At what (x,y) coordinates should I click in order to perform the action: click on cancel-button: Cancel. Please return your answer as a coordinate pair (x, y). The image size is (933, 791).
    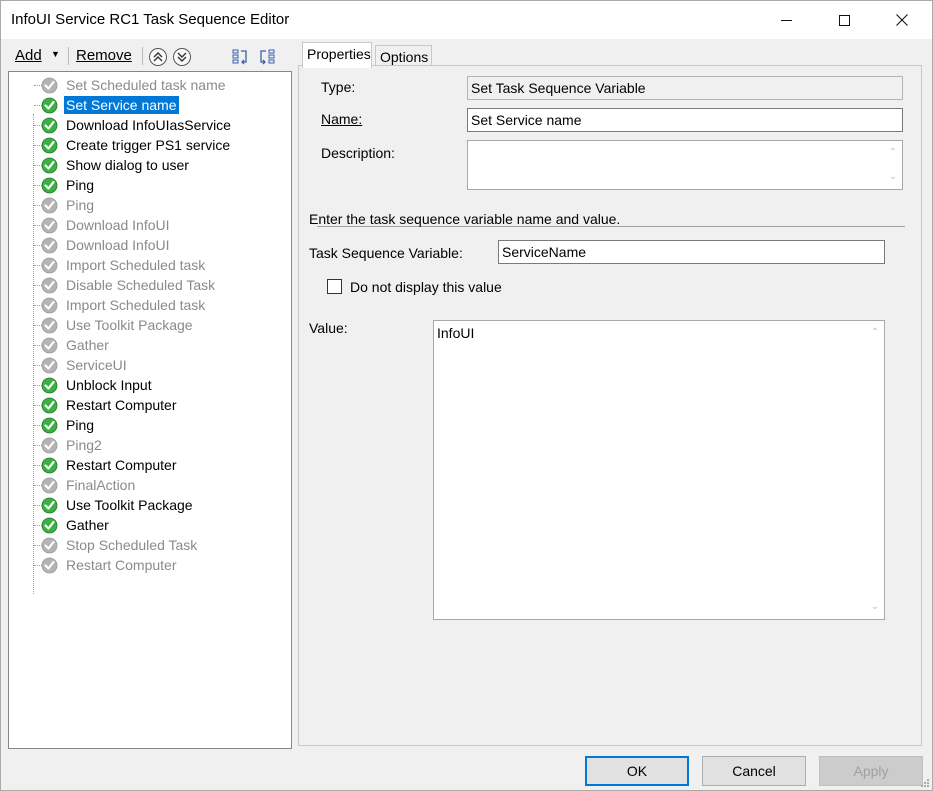
    Looking at the image, I should click on (754, 771).